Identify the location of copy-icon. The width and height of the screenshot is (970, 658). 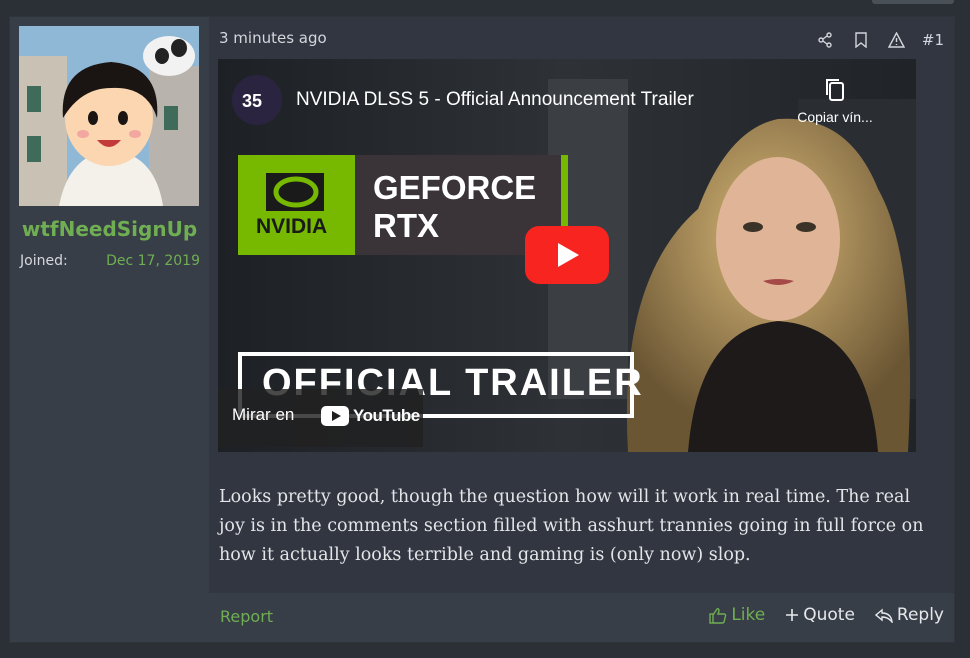
(835, 90).